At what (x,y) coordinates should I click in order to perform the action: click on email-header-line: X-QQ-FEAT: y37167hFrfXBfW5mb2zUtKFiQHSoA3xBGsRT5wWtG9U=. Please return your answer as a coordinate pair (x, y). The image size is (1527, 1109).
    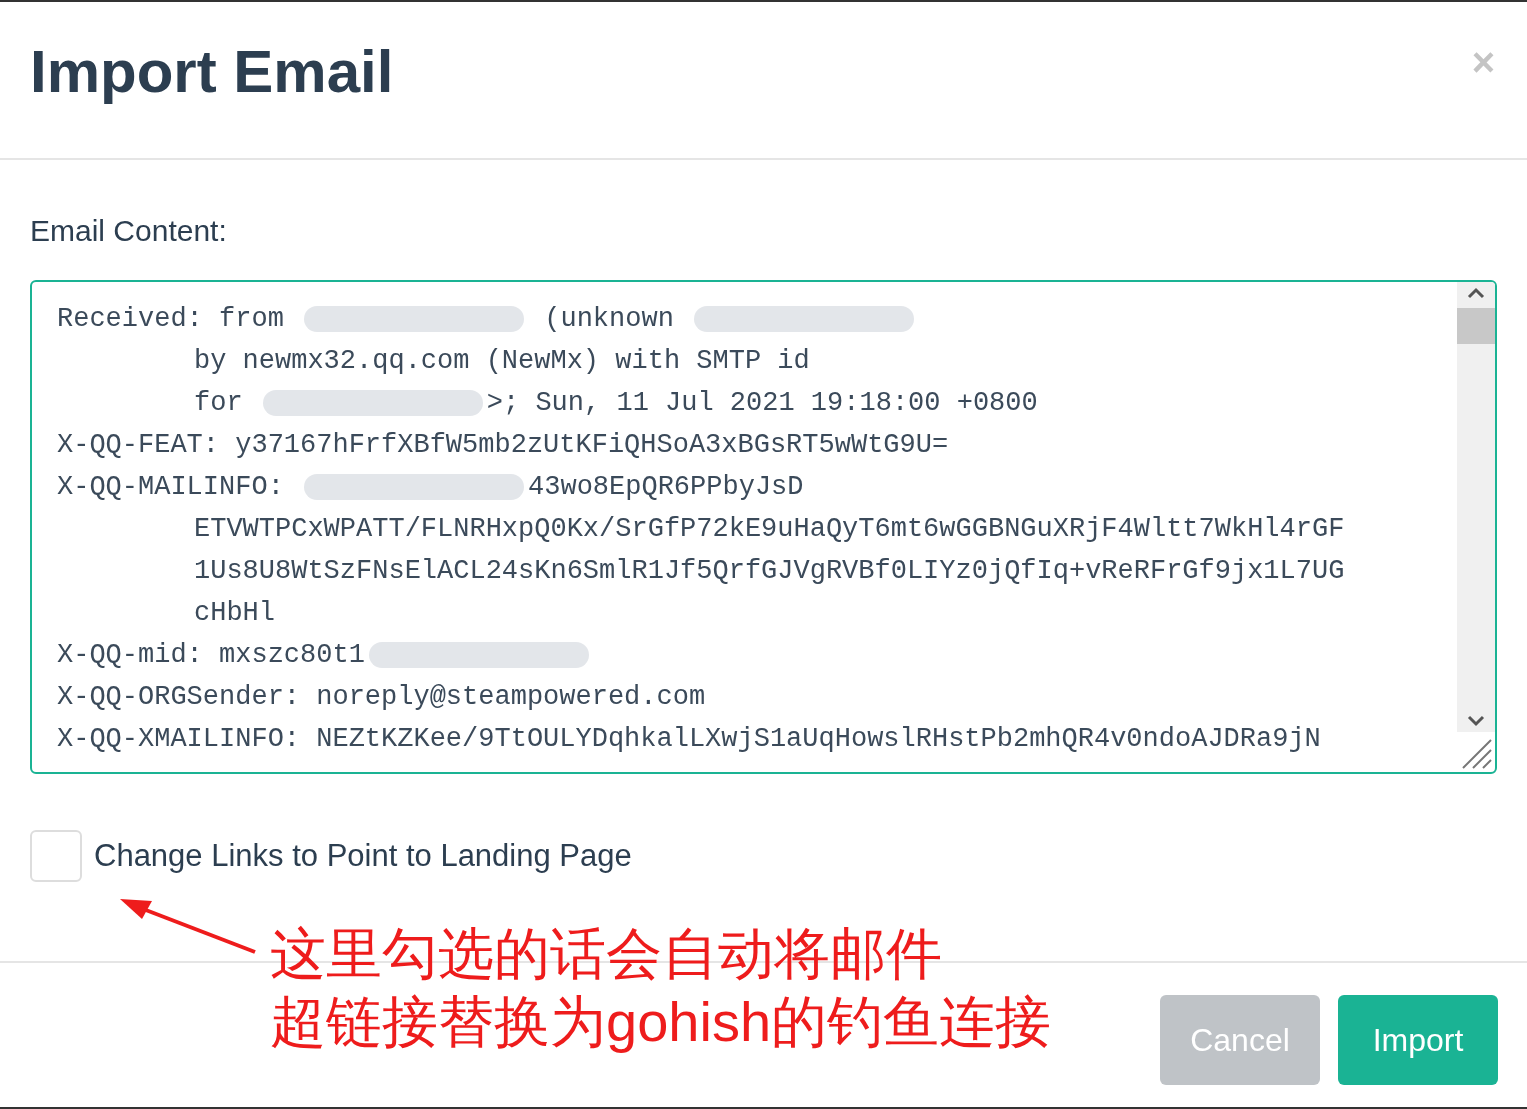
    Looking at the image, I should click on (503, 445).